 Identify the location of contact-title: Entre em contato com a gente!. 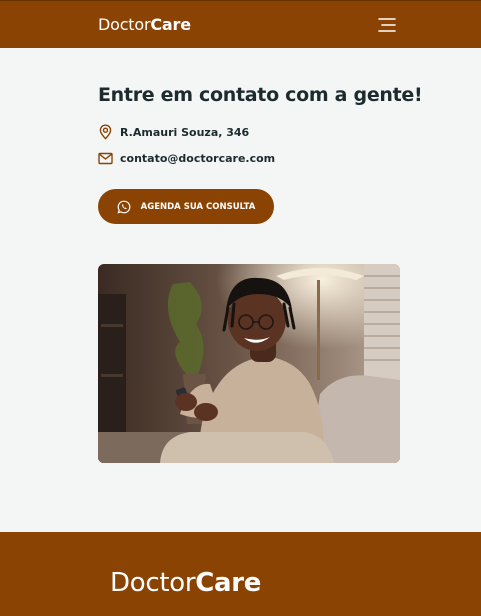
(260, 95).